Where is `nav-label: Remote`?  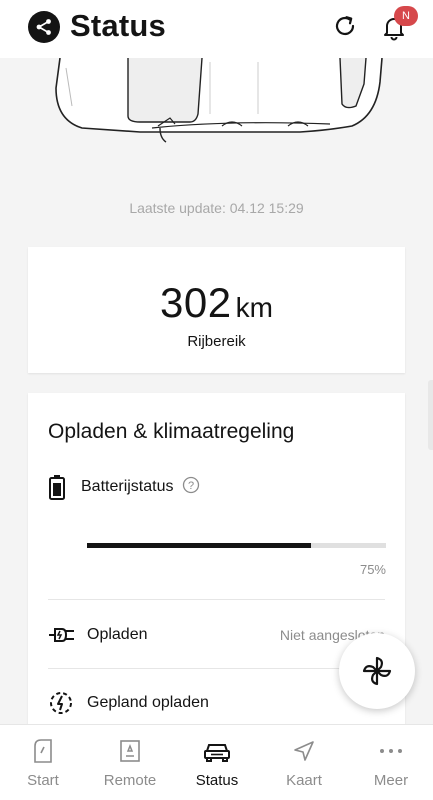
nav-label: Remote is located at coordinates (130, 780).